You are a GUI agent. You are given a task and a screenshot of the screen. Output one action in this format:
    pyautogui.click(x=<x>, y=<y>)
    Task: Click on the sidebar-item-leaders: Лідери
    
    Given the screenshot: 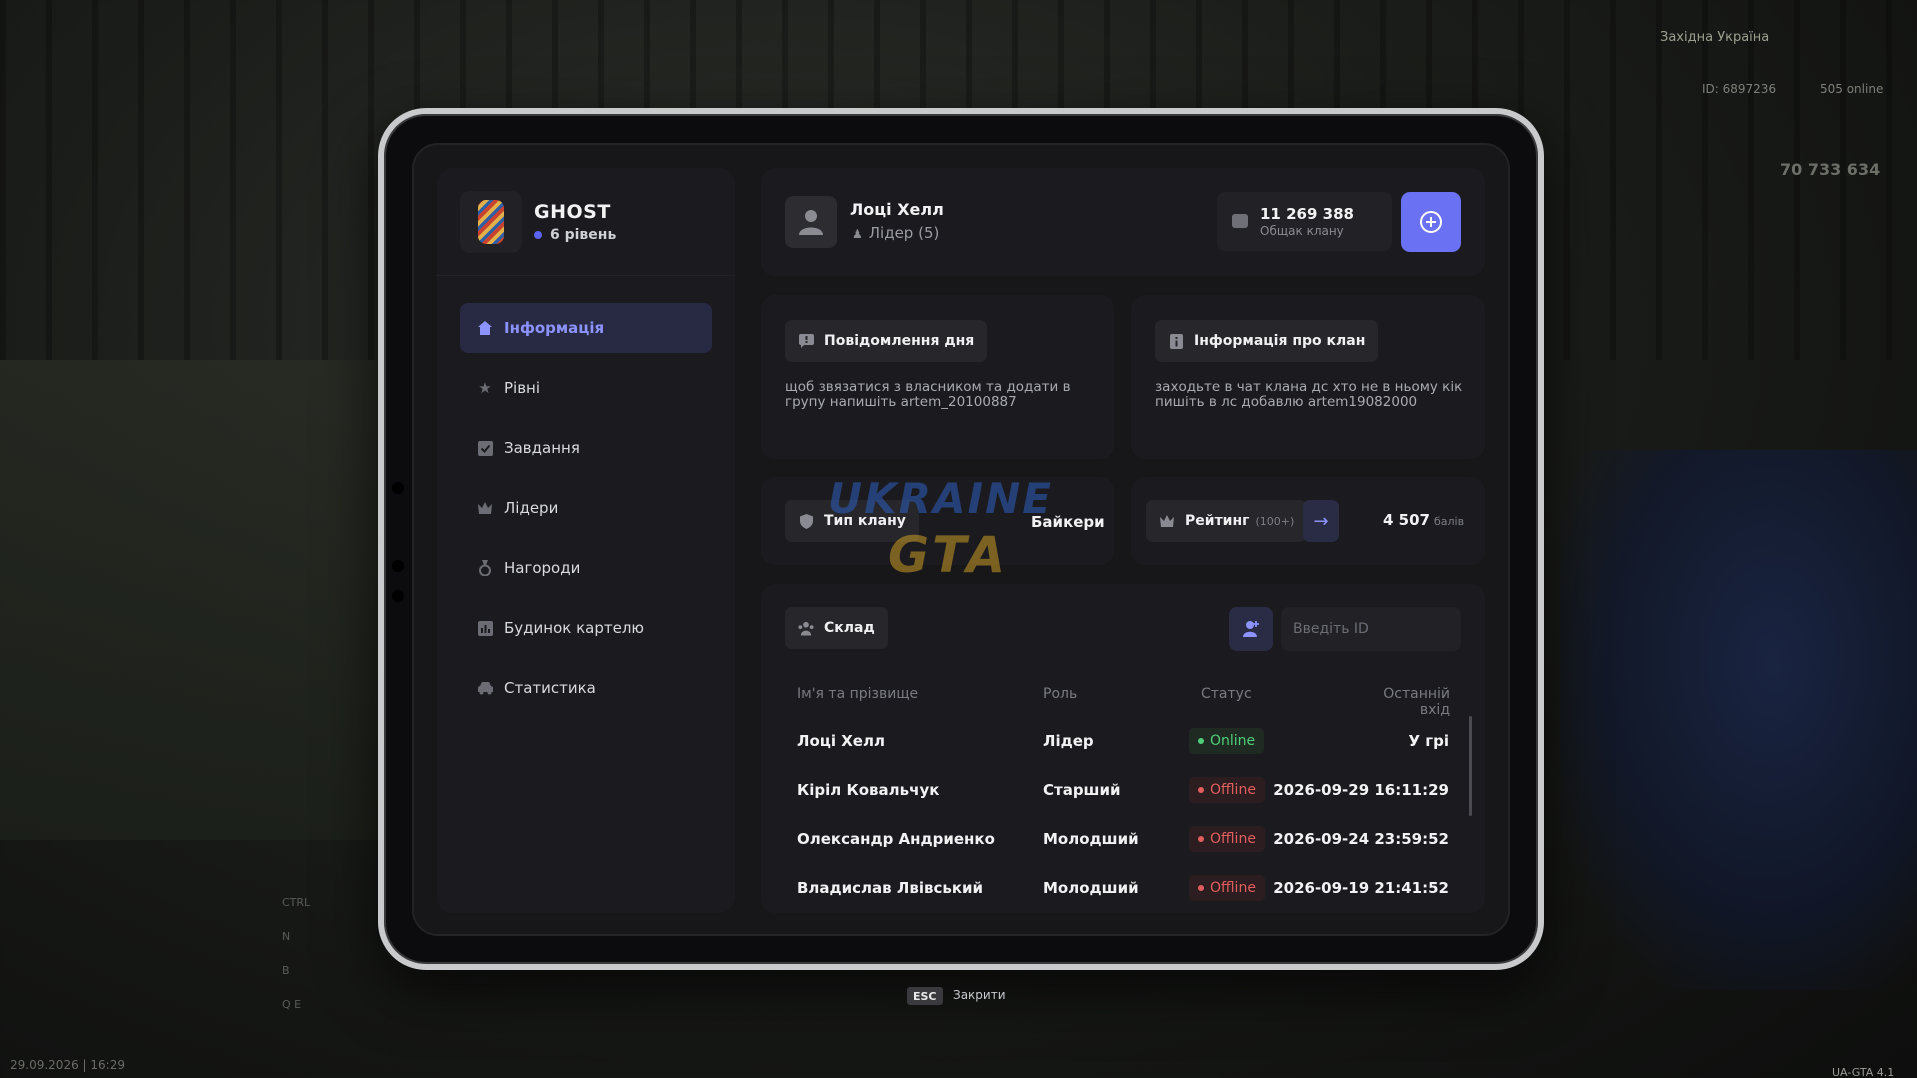 What is the action you would take?
    pyautogui.click(x=586, y=508)
    